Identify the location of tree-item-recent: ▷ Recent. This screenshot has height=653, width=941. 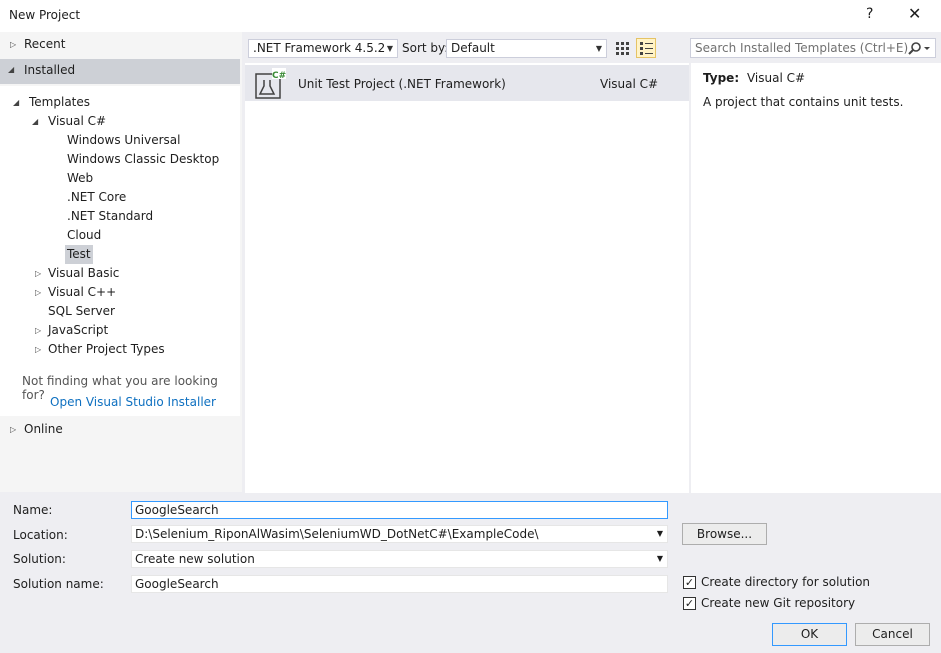
(120, 44).